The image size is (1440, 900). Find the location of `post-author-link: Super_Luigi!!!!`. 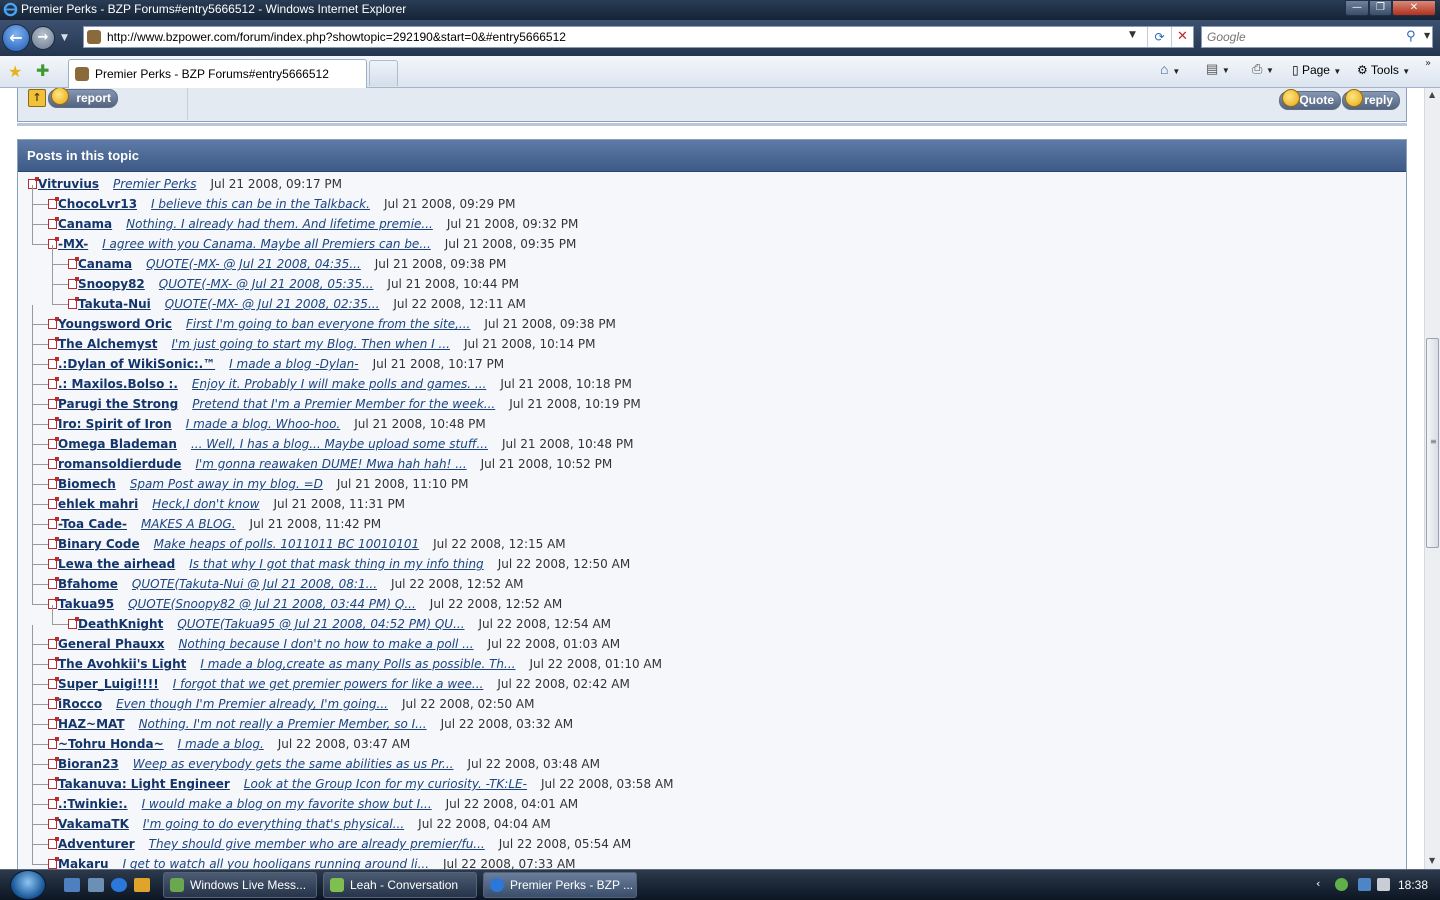

post-author-link: Super_Luigi!!!! is located at coordinates (108, 684).